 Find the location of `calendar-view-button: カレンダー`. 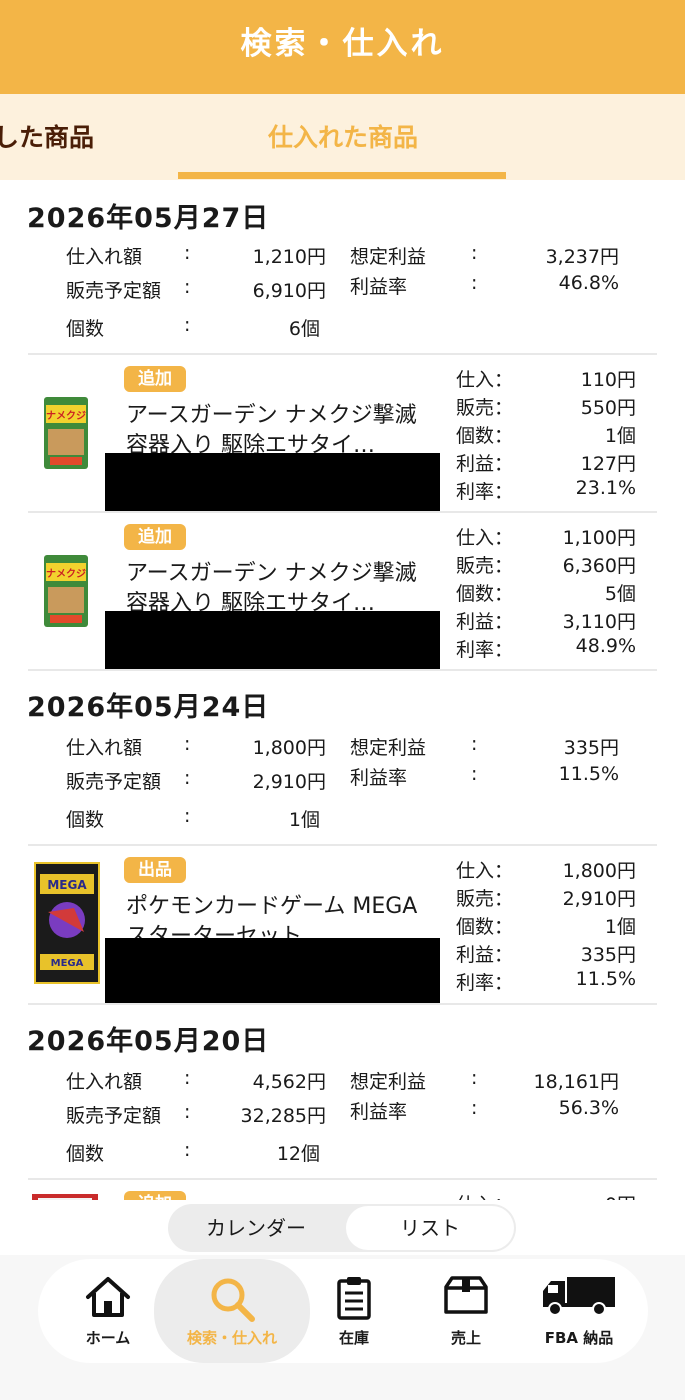

calendar-view-button: カレンダー is located at coordinates (256, 1228).